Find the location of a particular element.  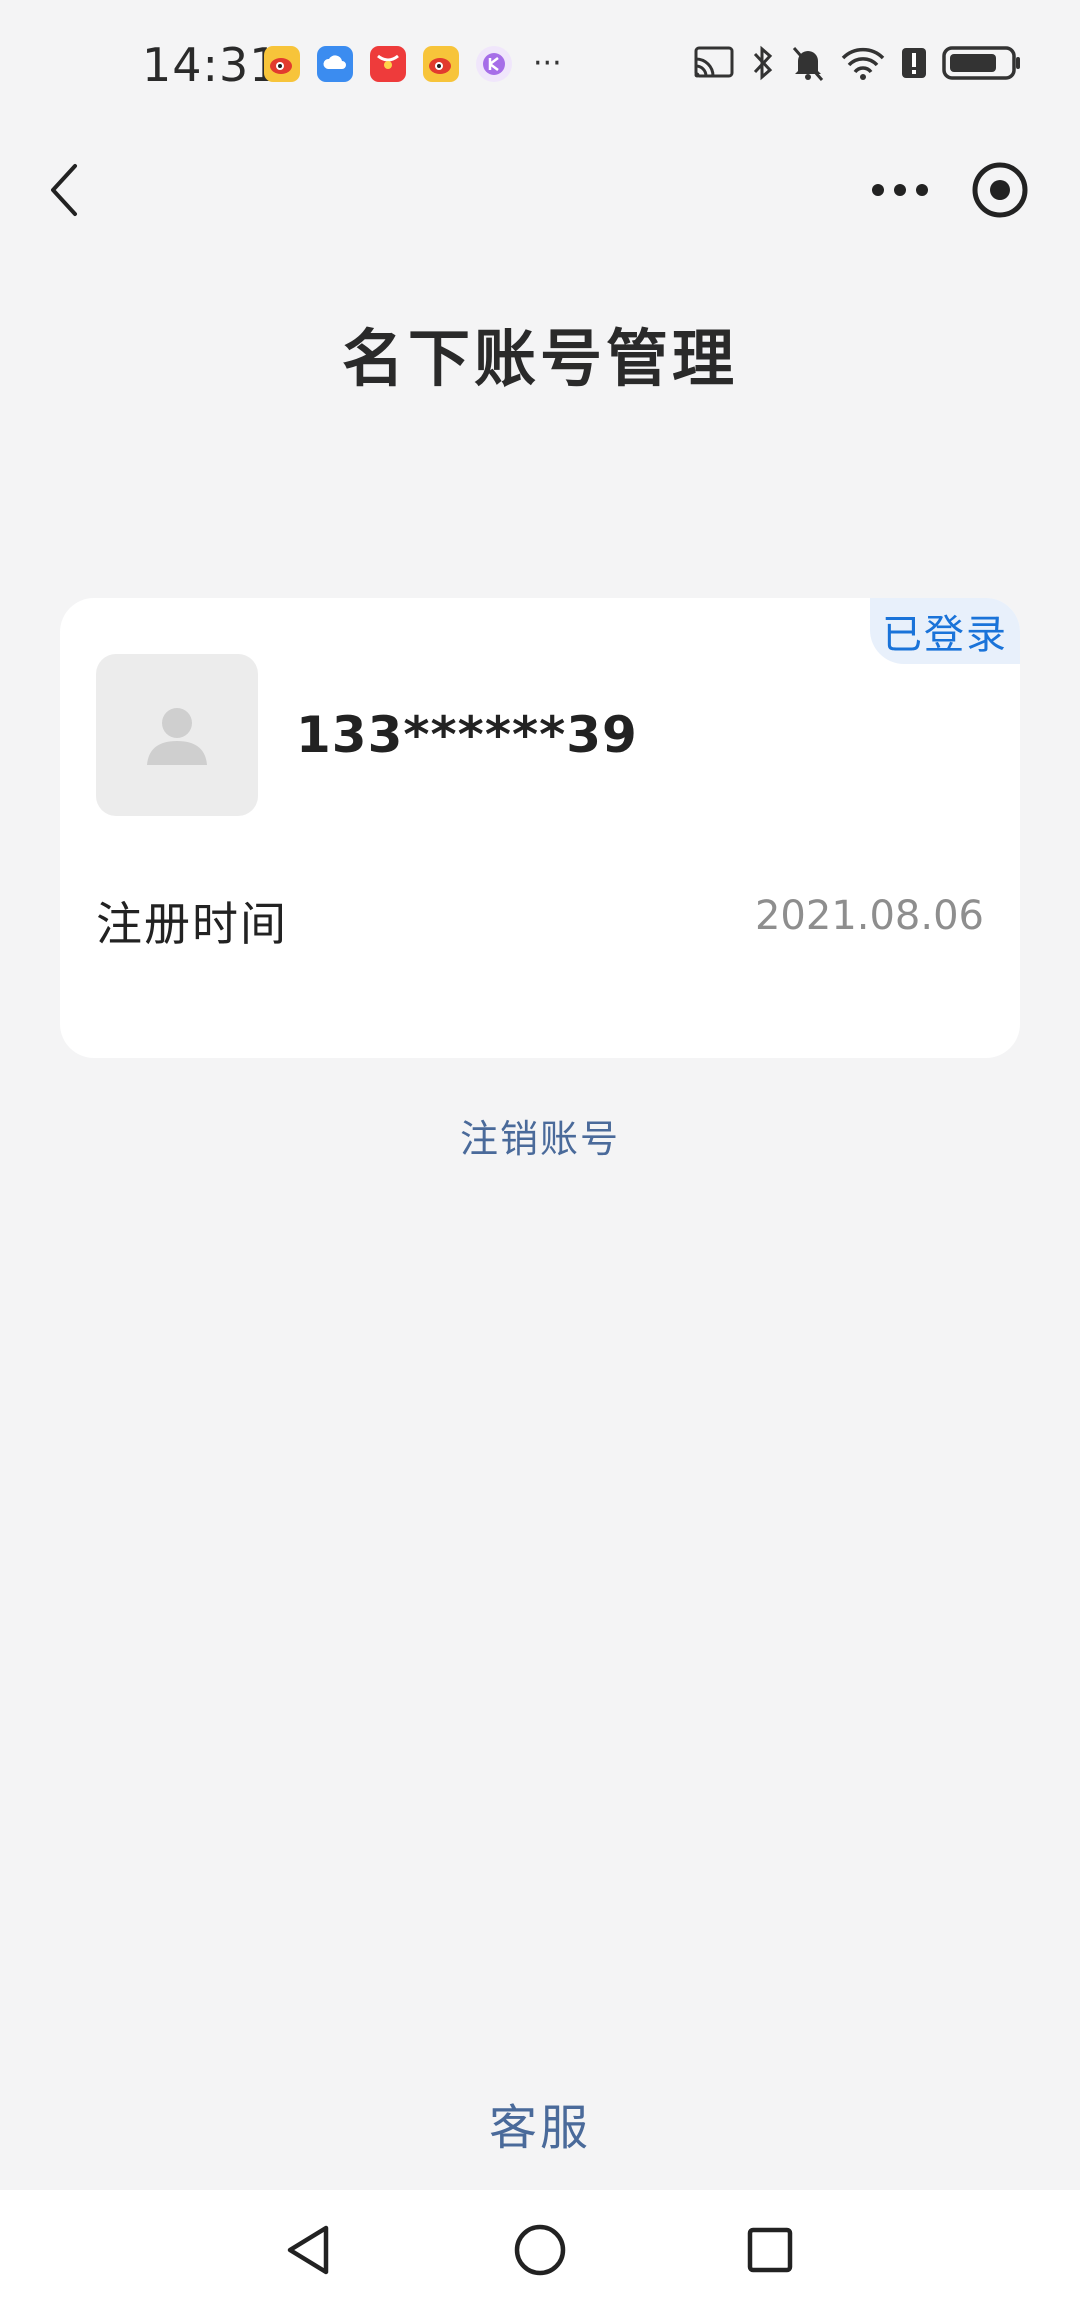

bluetooth-icon is located at coordinates (763, 65).